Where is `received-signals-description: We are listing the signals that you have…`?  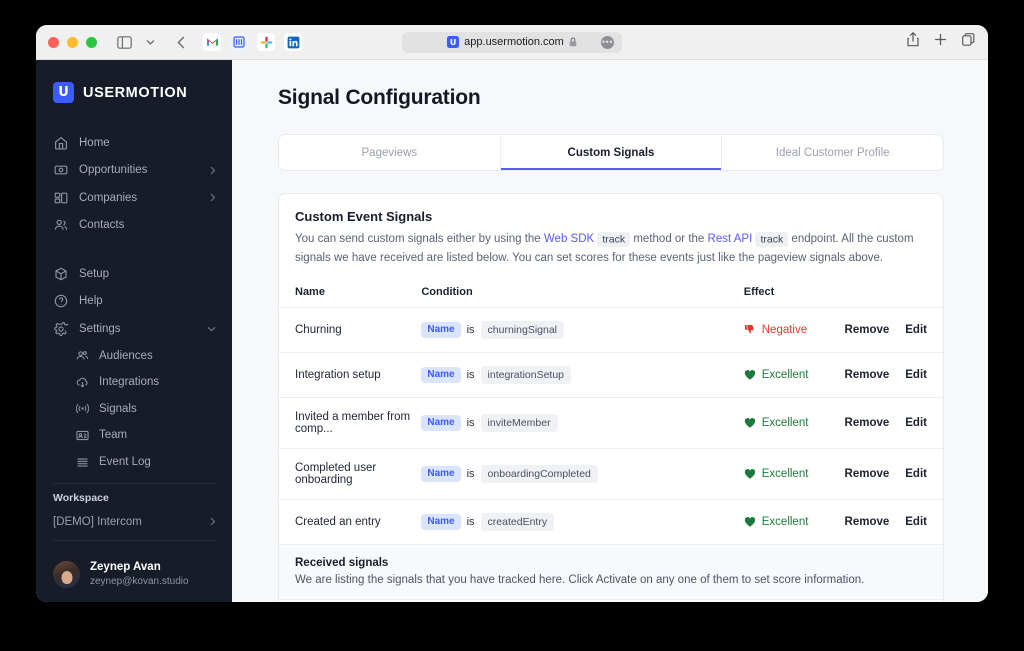 received-signals-description: We are listing the signals that you have… is located at coordinates (580, 579).